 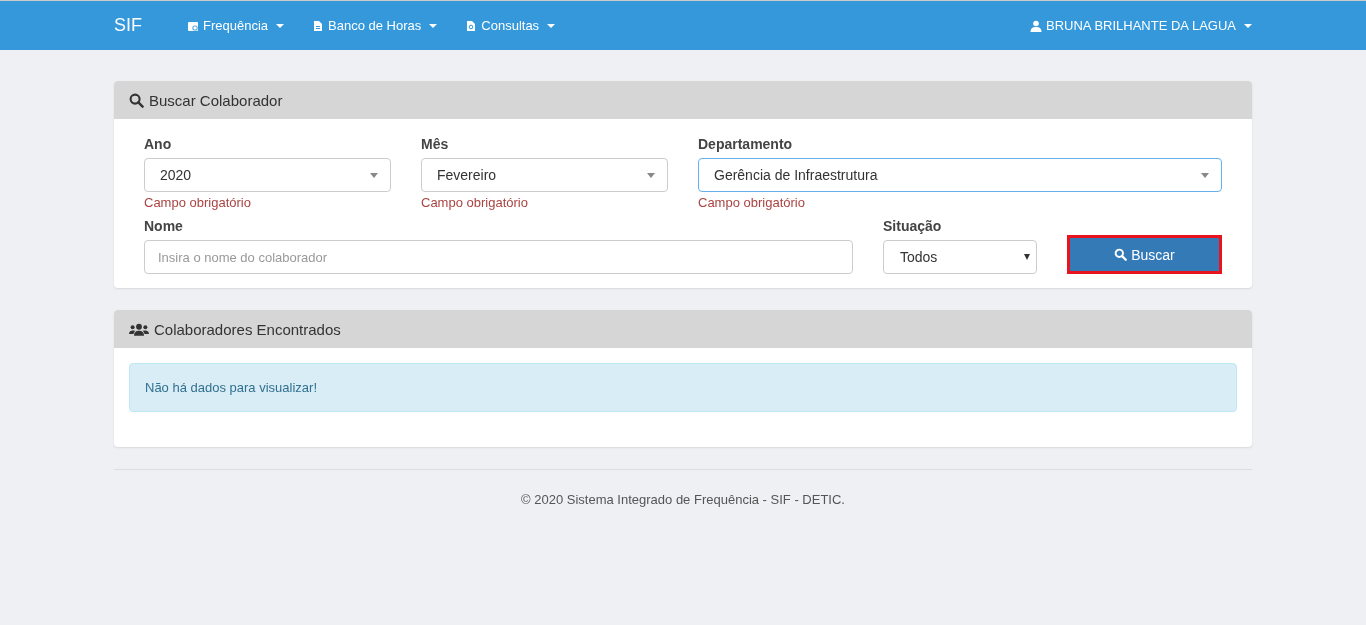 What do you see at coordinates (435, 144) in the screenshot?
I see `field-label: Mês` at bounding box center [435, 144].